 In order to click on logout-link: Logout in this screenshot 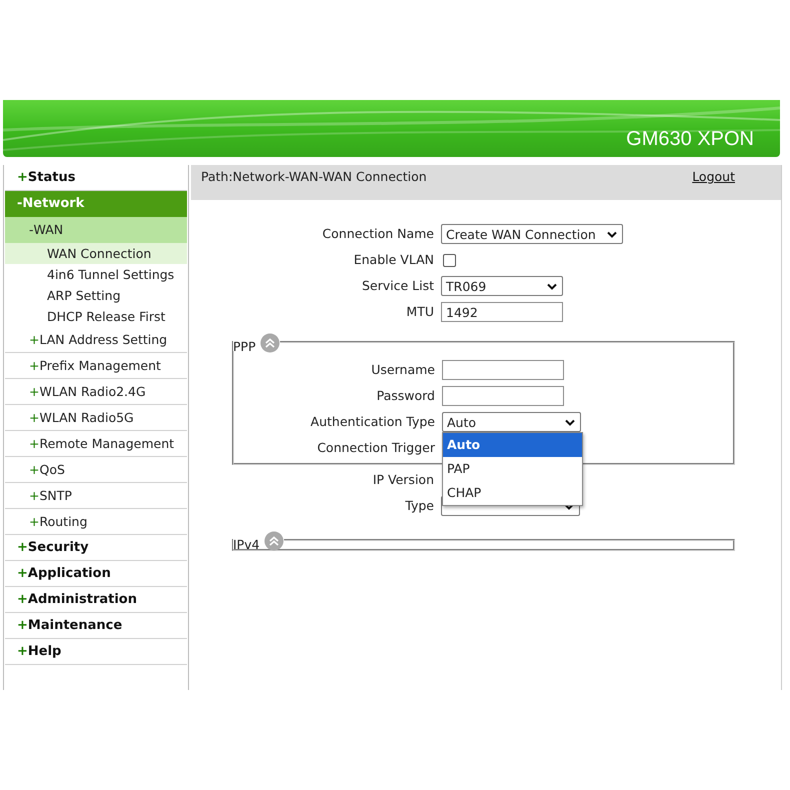, I will do `click(713, 184)`.